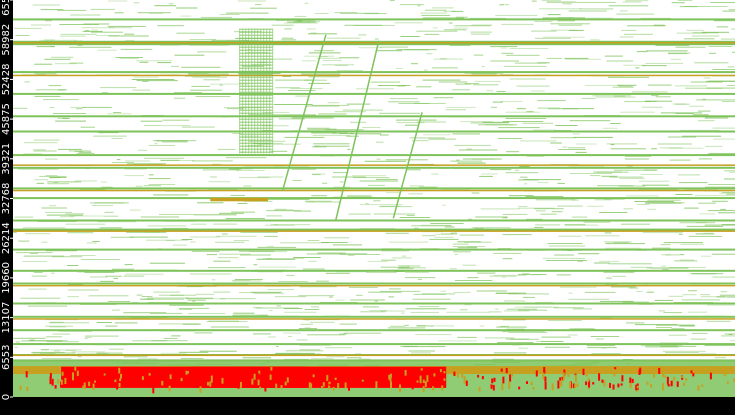 This screenshot has width=735, height=415. What do you see at coordinates (6, 119) in the screenshot?
I see `y-tick-label: 45875` at bounding box center [6, 119].